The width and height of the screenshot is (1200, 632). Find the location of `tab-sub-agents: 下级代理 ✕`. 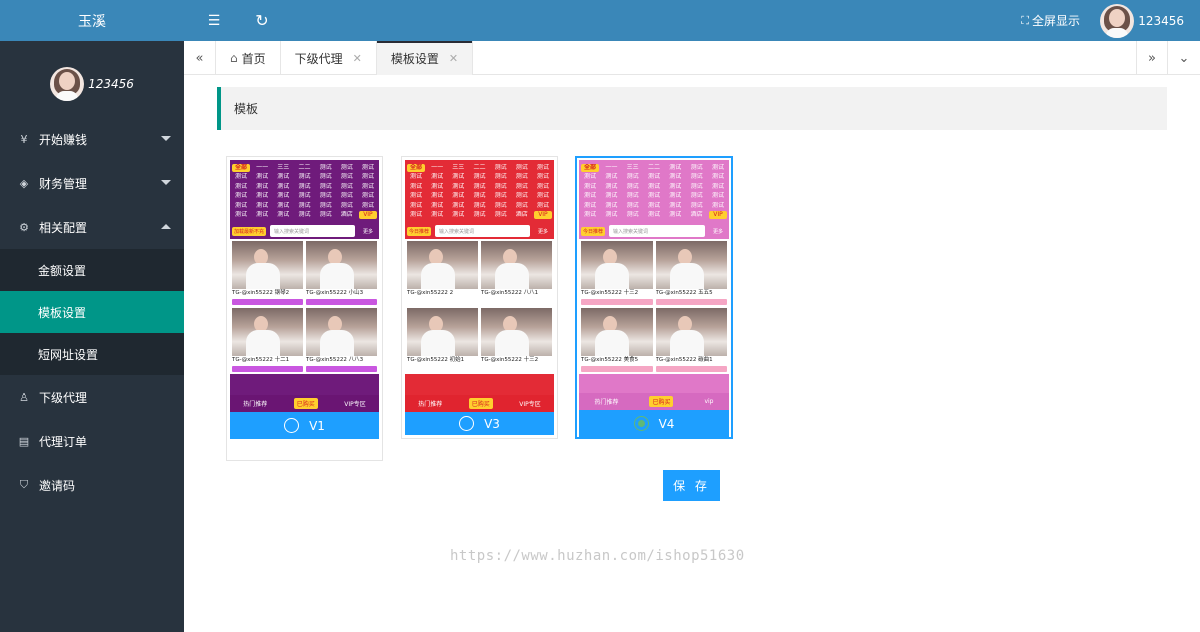

tab-sub-agents: 下级代理 ✕ is located at coordinates (329, 58).